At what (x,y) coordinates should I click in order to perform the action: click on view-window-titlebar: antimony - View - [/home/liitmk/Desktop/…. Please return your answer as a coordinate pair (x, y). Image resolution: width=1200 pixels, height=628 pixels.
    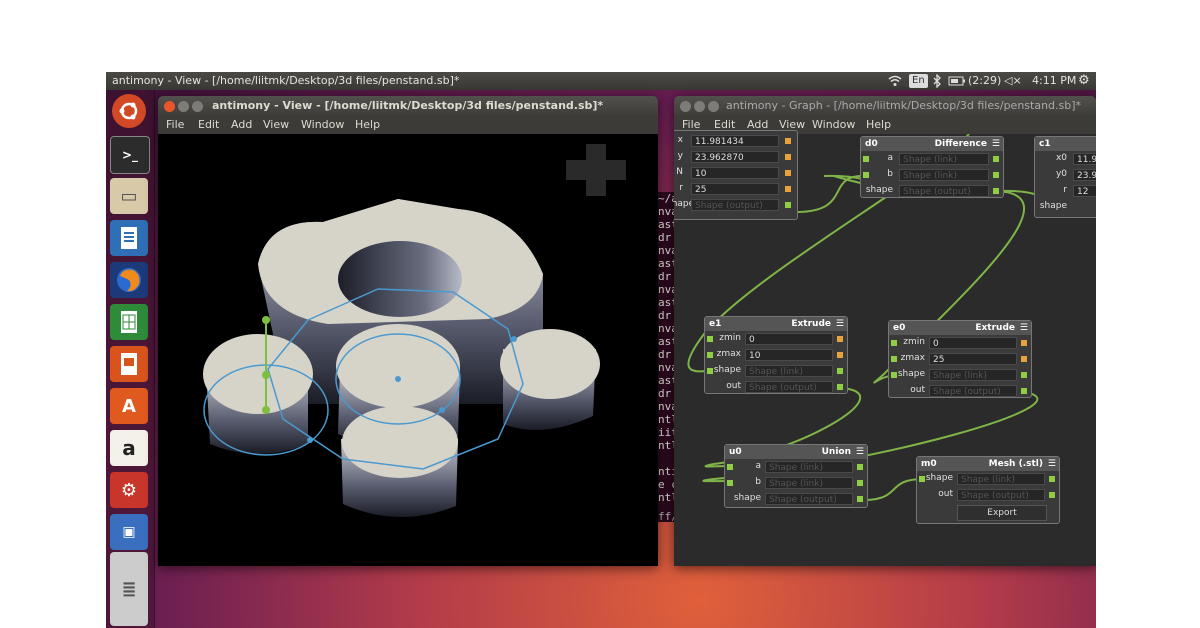
    Looking at the image, I should click on (408, 106).